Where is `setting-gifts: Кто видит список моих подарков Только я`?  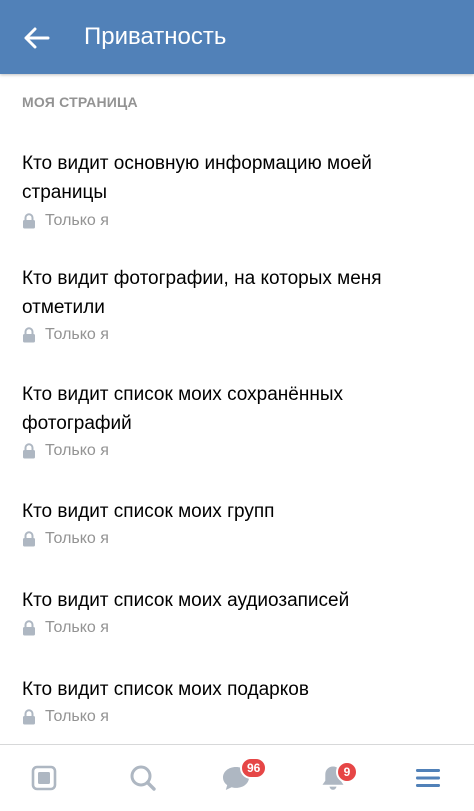 setting-gifts: Кто видит список моих подарков Только я is located at coordinates (237, 705).